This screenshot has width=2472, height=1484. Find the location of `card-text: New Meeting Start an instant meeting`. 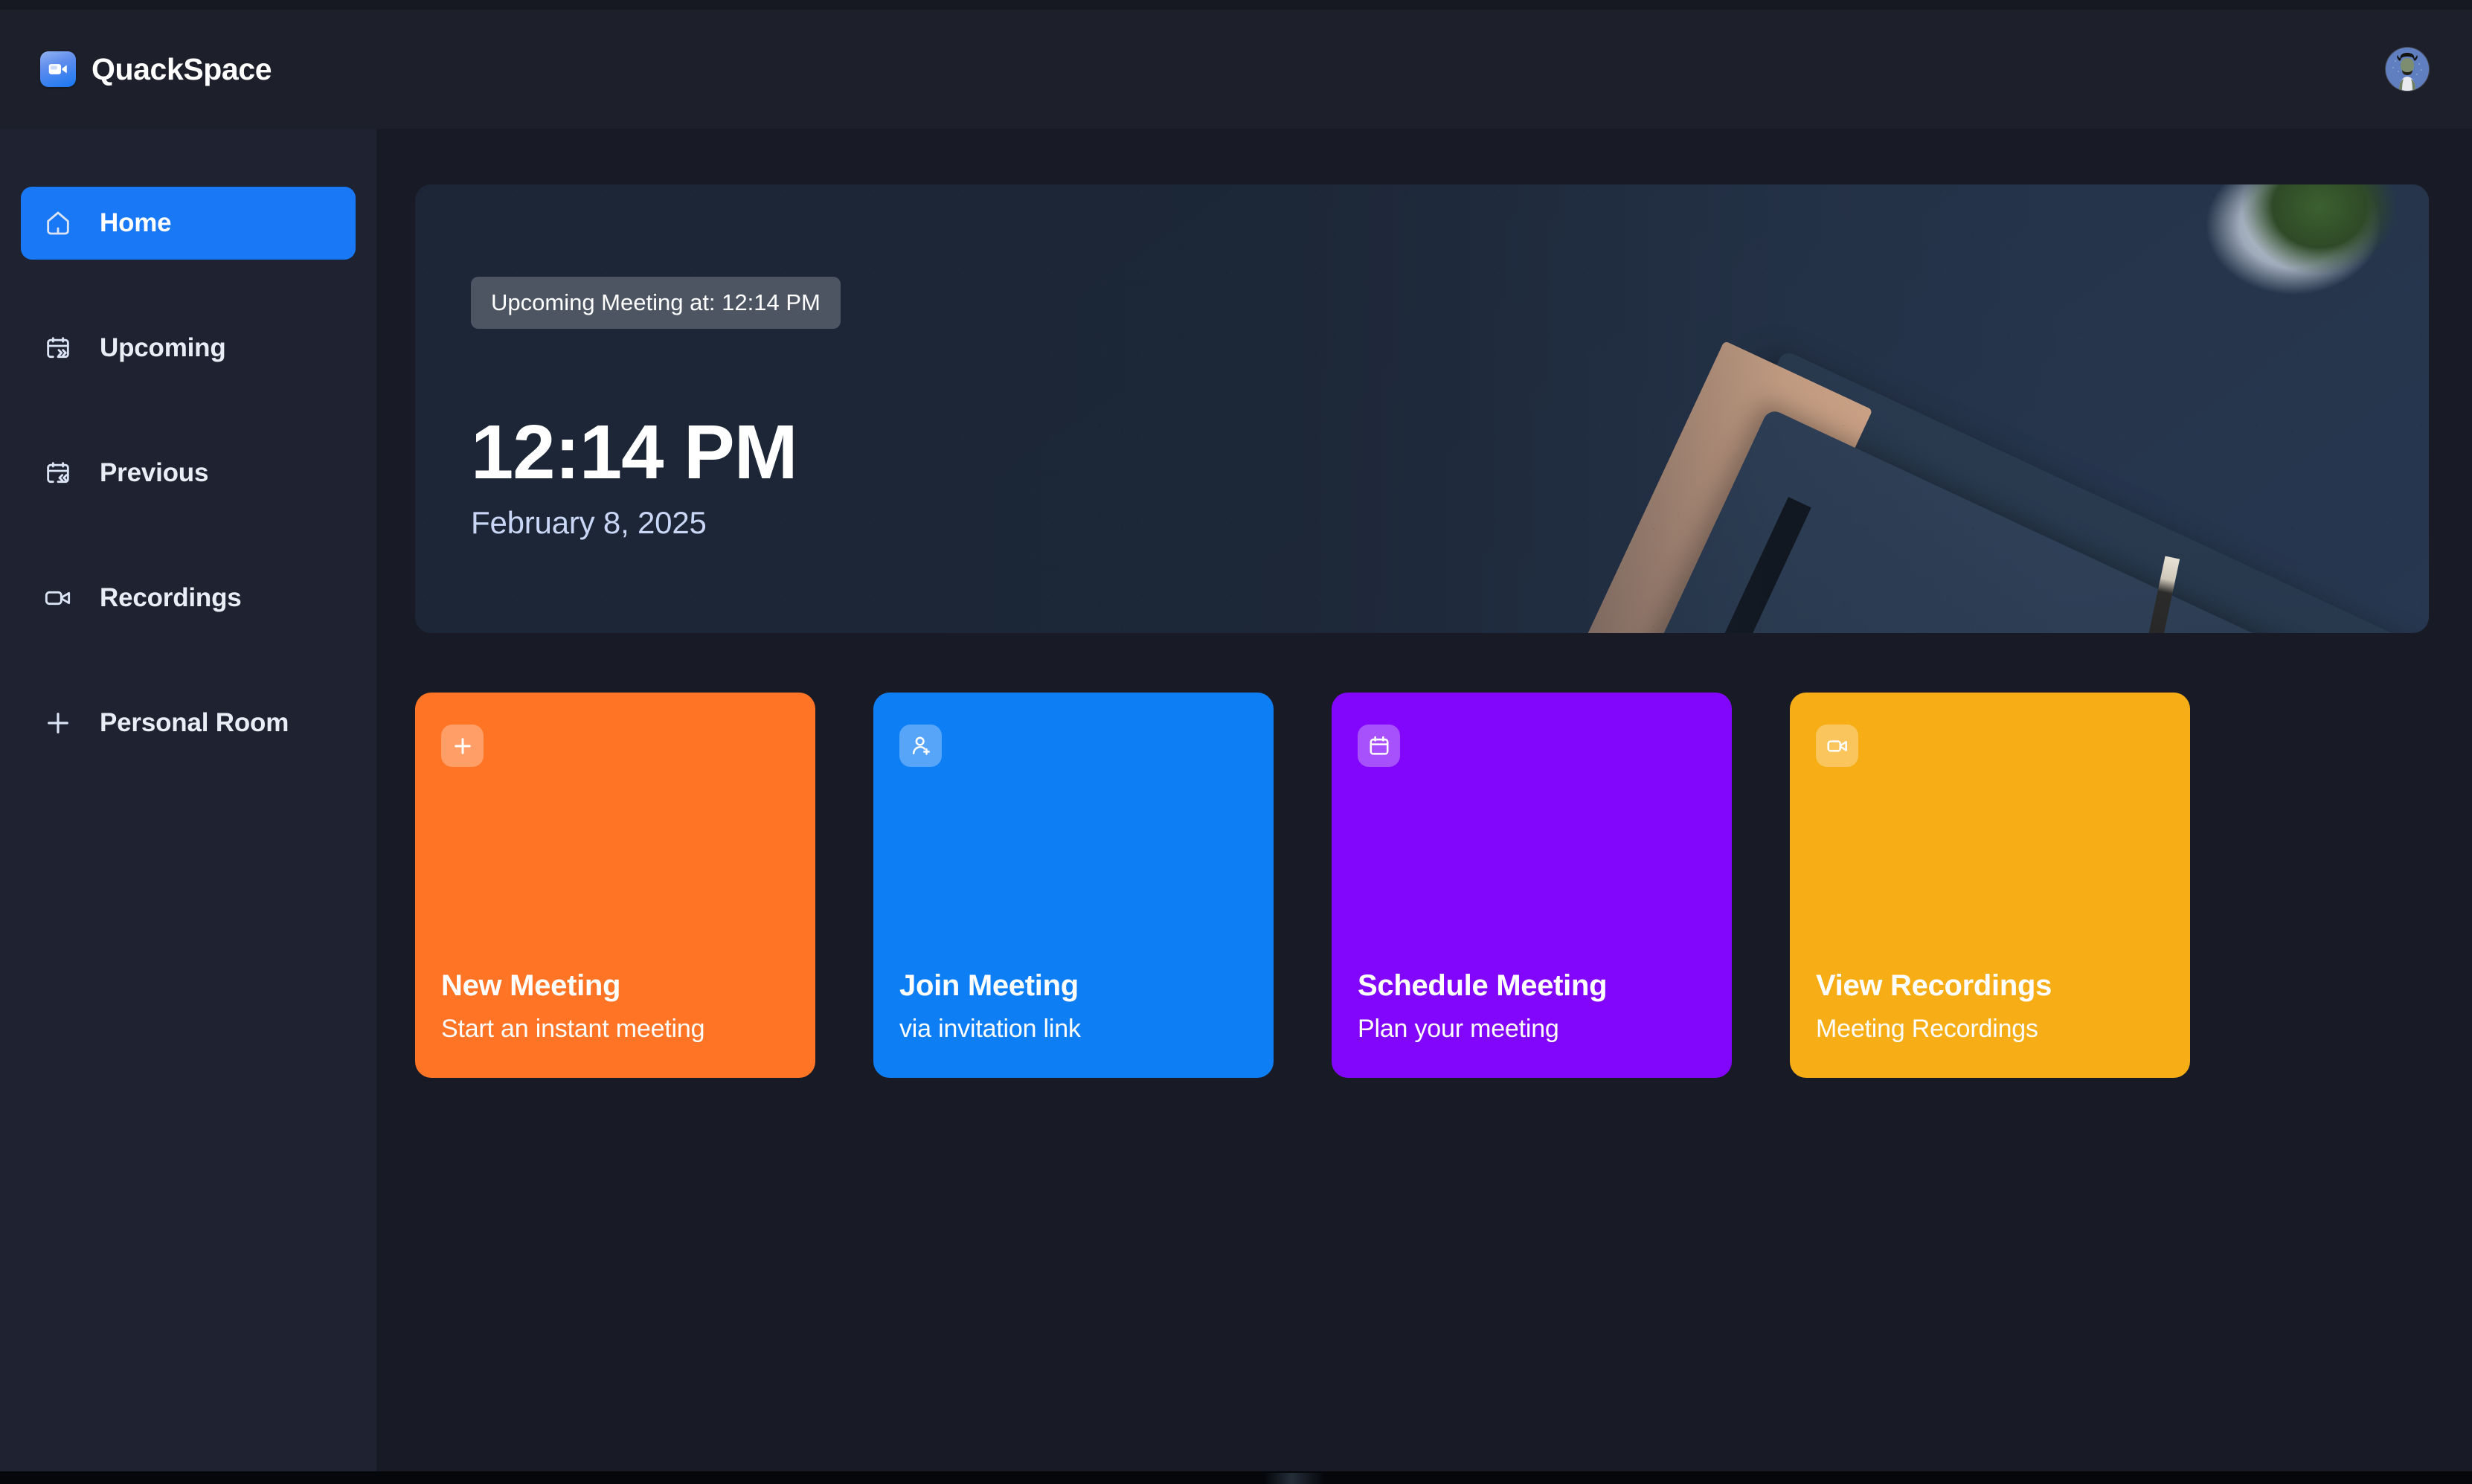

card-text: New Meeting Start an instant meeting is located at coordinates (615, 1006).